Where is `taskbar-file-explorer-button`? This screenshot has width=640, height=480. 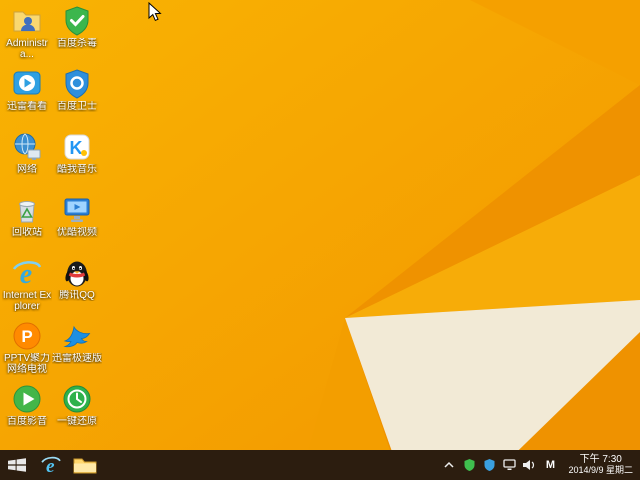
taskbar-file-explorer-button is located at coordinates (85, 465).